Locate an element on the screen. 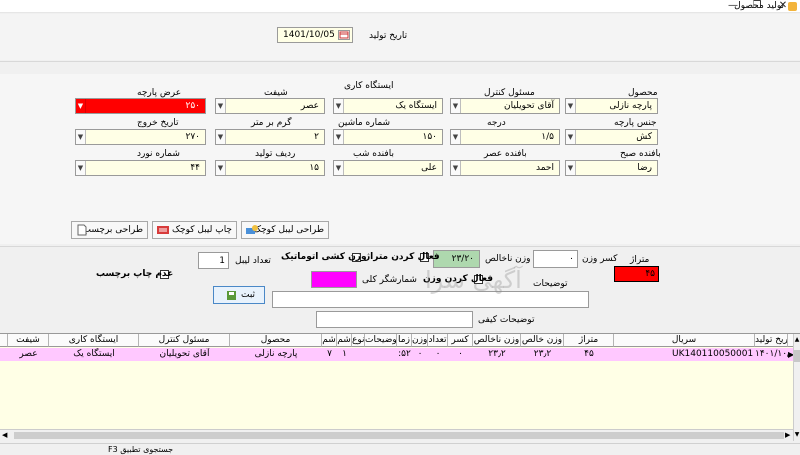  design-small-label-button: طراحی لیبل کوچک is located at coordinates (285, 230).